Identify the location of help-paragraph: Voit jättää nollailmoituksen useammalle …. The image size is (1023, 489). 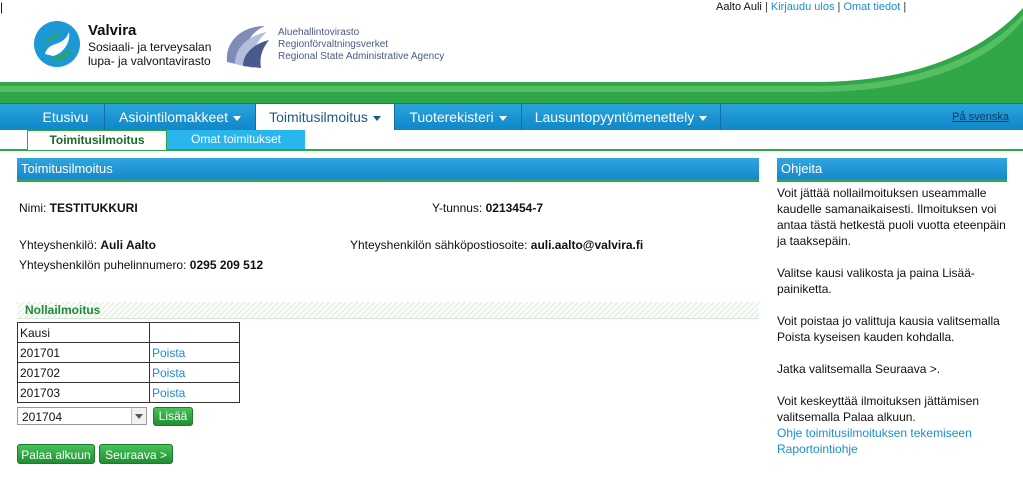
(891, 217).